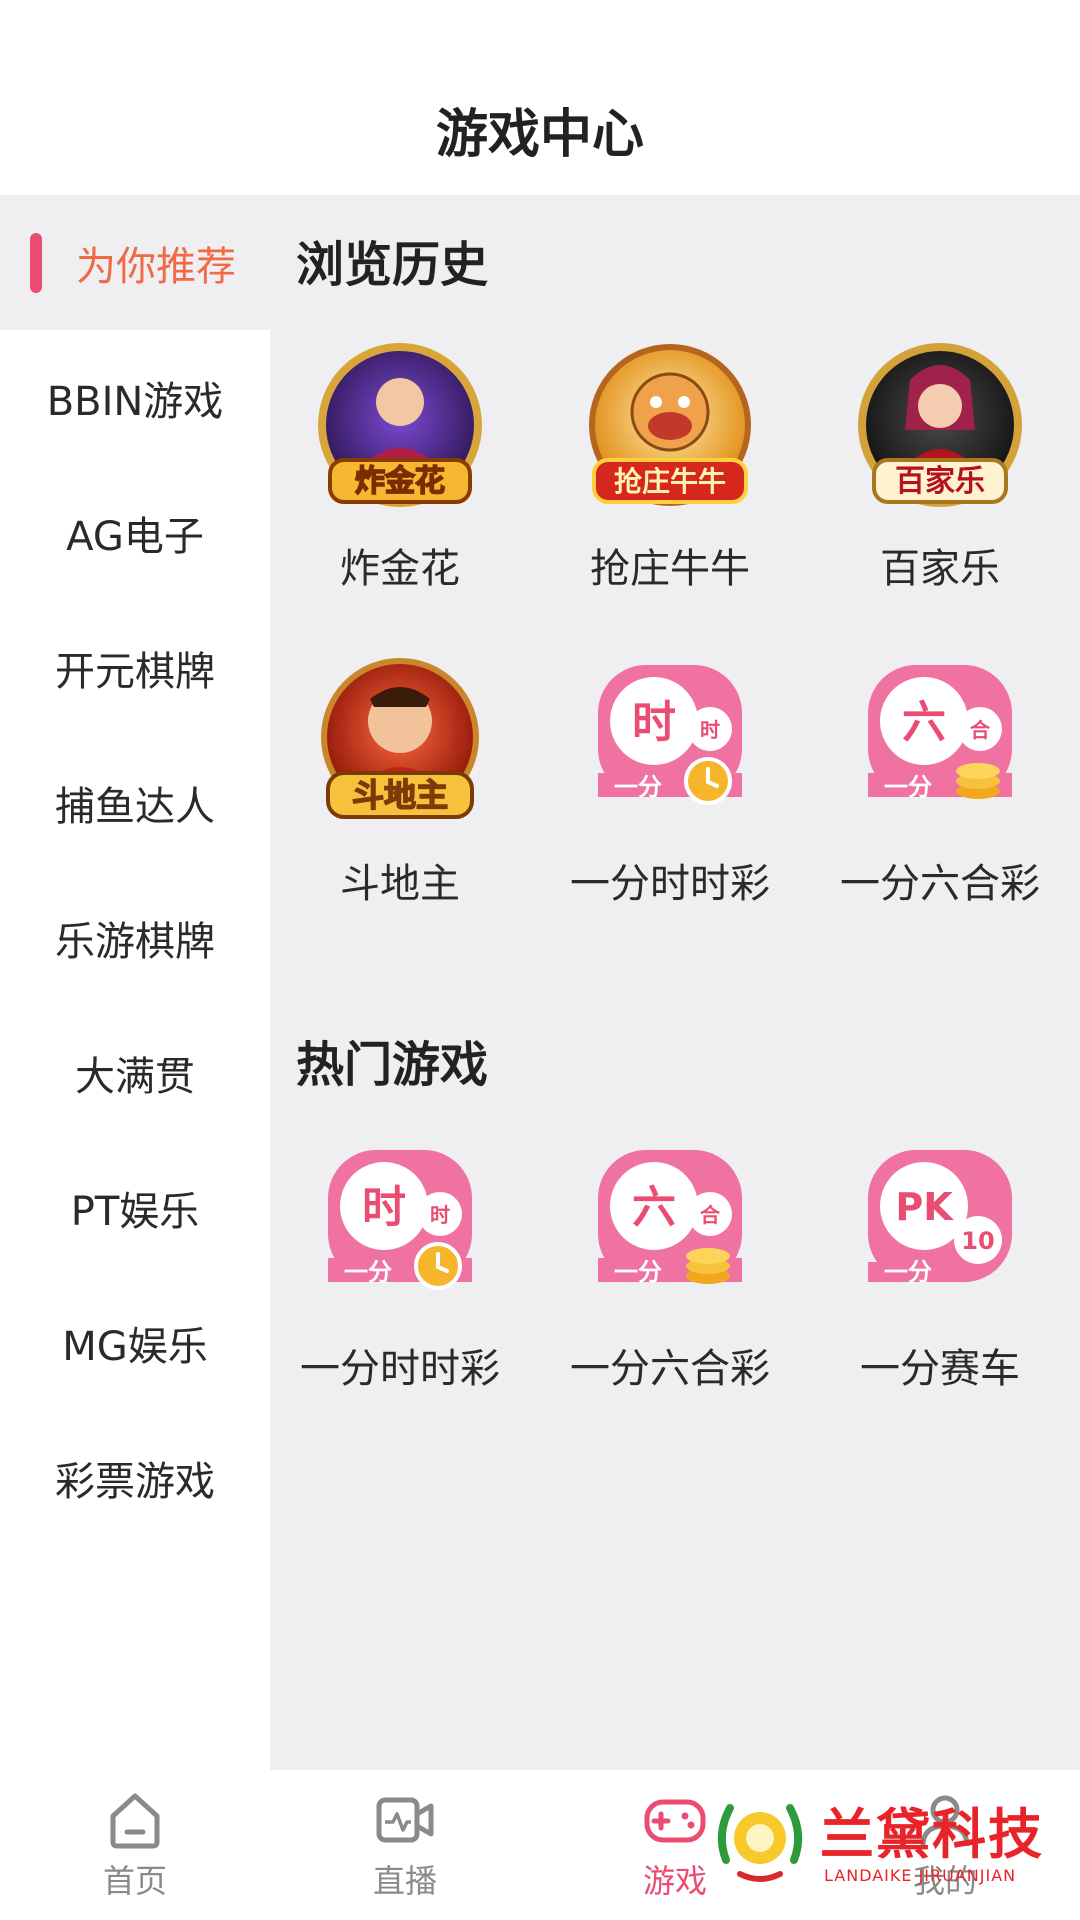 This screenshot has width=1080, height=1920. Describe the element at coordinates (670, 481) in the screenshot. I see `badge-text: 抢庄牛牛` at that location.